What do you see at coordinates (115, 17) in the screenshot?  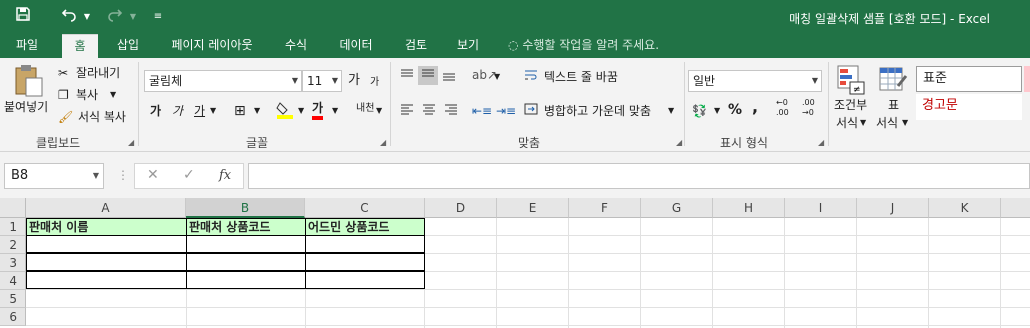 I see `redo-icon` at bounding box center [115, 17].